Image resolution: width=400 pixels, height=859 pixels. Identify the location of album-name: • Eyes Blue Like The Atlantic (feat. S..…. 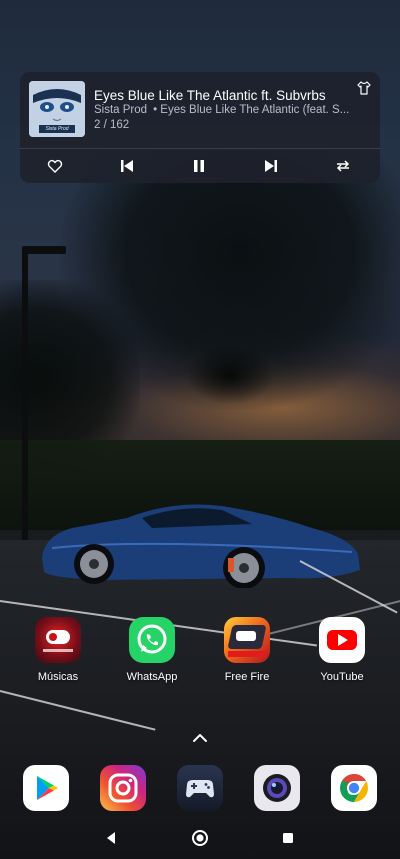
(251, 110).